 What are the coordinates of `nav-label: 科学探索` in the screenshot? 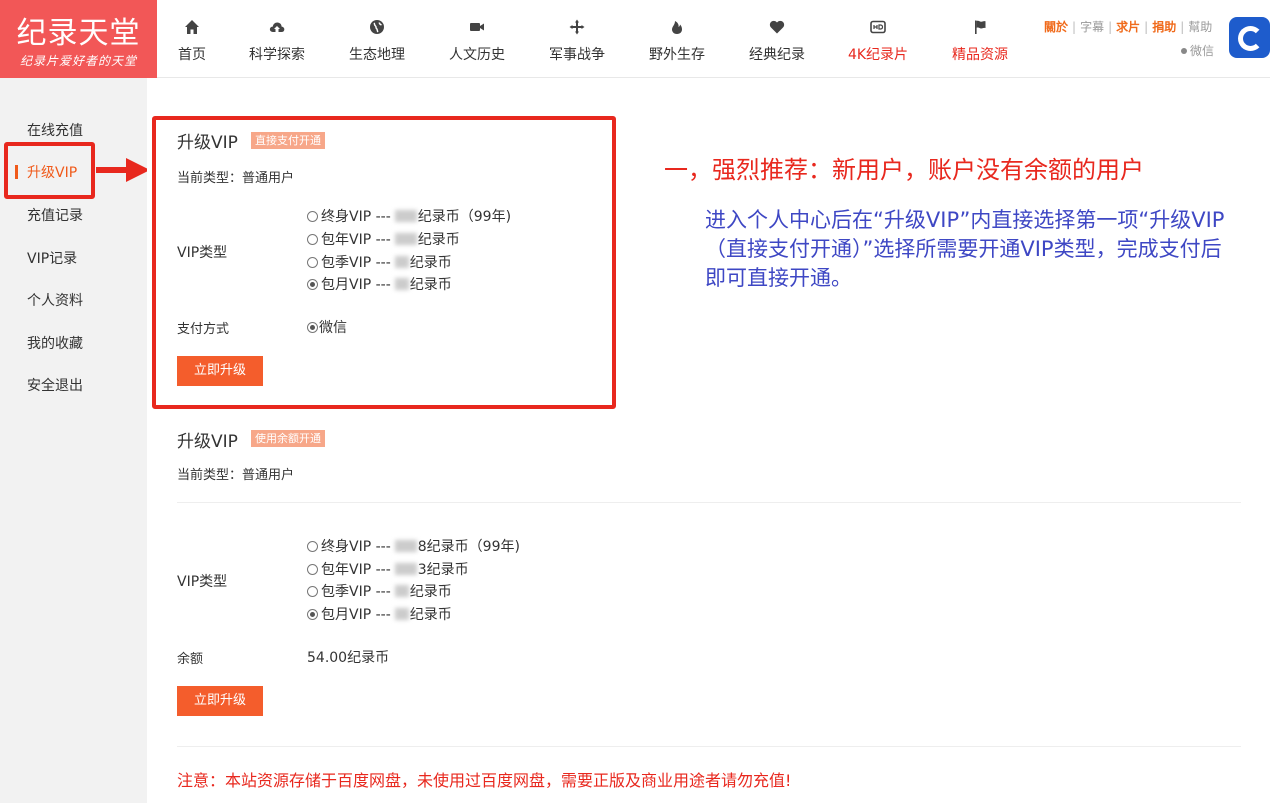 It's located at (277, 55).